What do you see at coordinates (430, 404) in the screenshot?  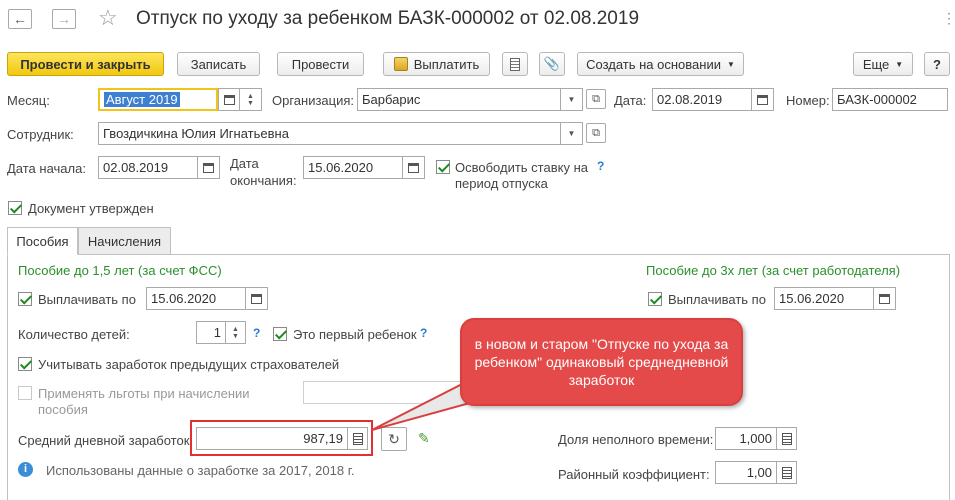 I see `callout-arrow` at bounding box center [430, 404].